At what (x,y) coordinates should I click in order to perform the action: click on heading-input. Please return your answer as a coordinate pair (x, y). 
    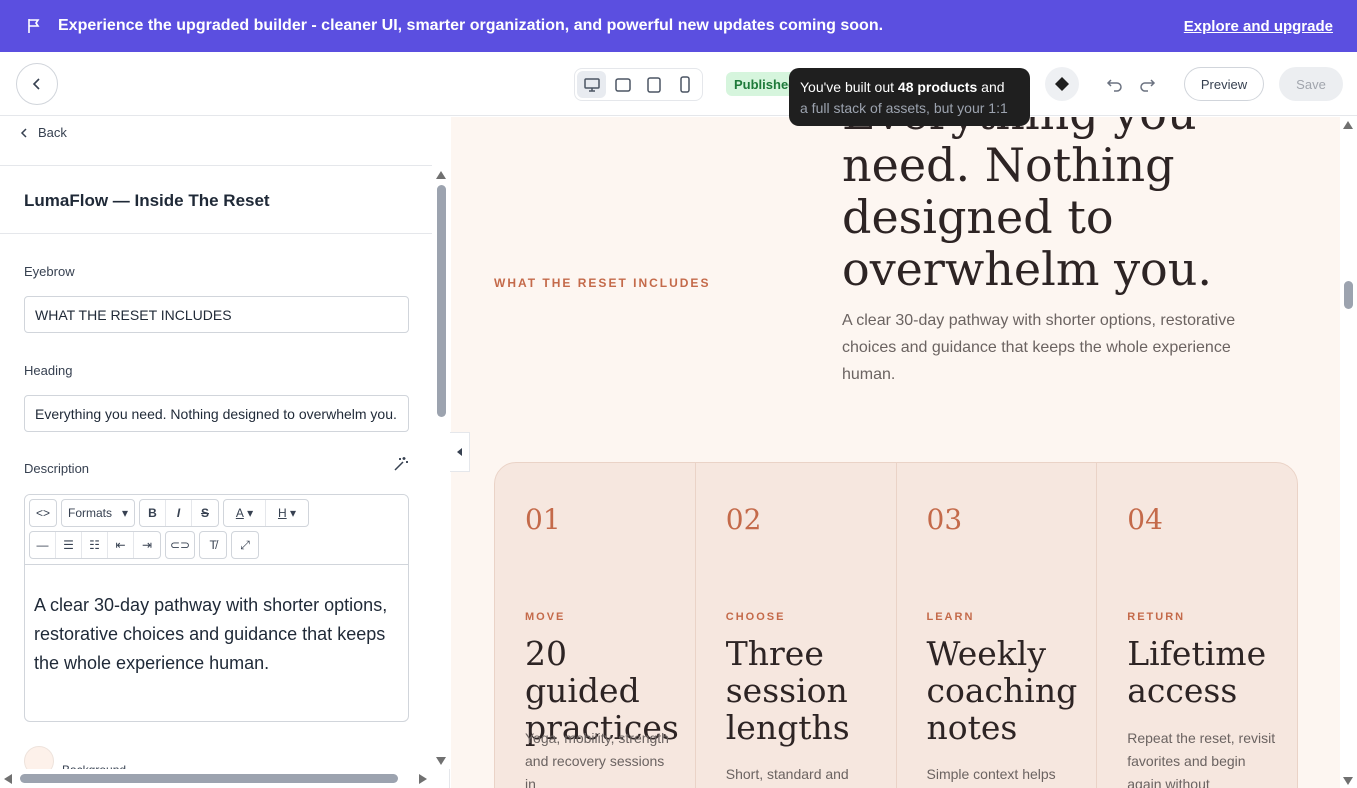
    Looking at the image, I should click on (216, 413).